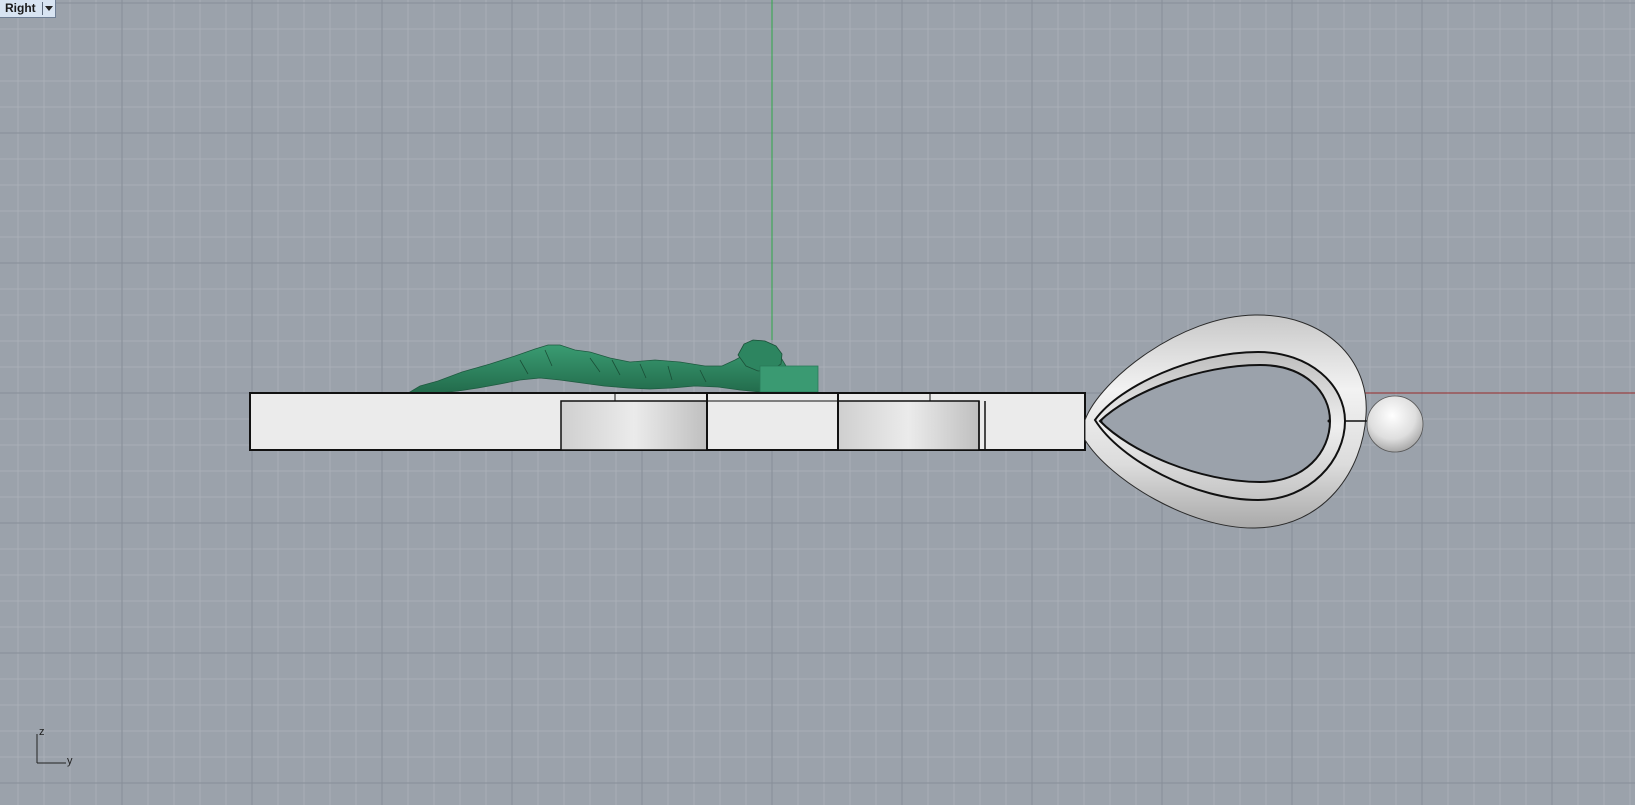 Image resolution: width=1635 pixels, height=805 pixels. I want to click on seam-dot-right, so click(1329, 421).